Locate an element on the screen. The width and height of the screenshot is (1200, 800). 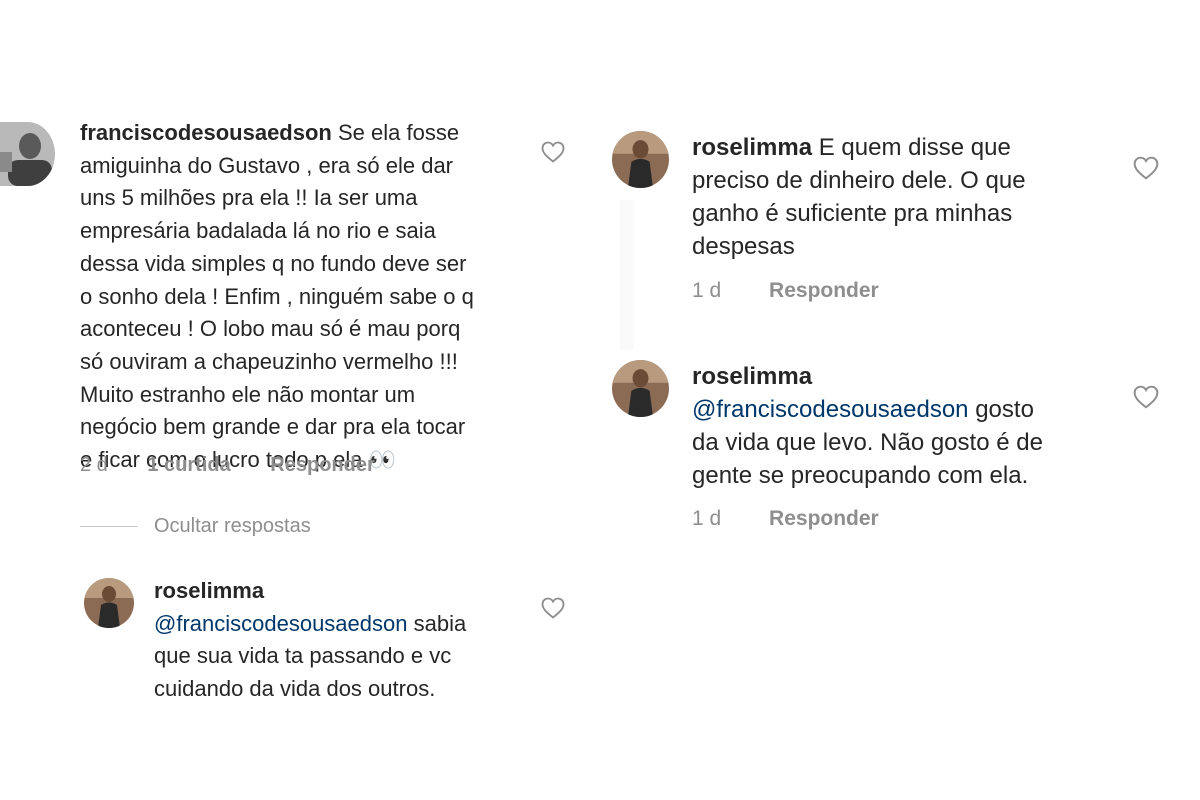
comment-line: despesas is located at coordinates (743, 246).